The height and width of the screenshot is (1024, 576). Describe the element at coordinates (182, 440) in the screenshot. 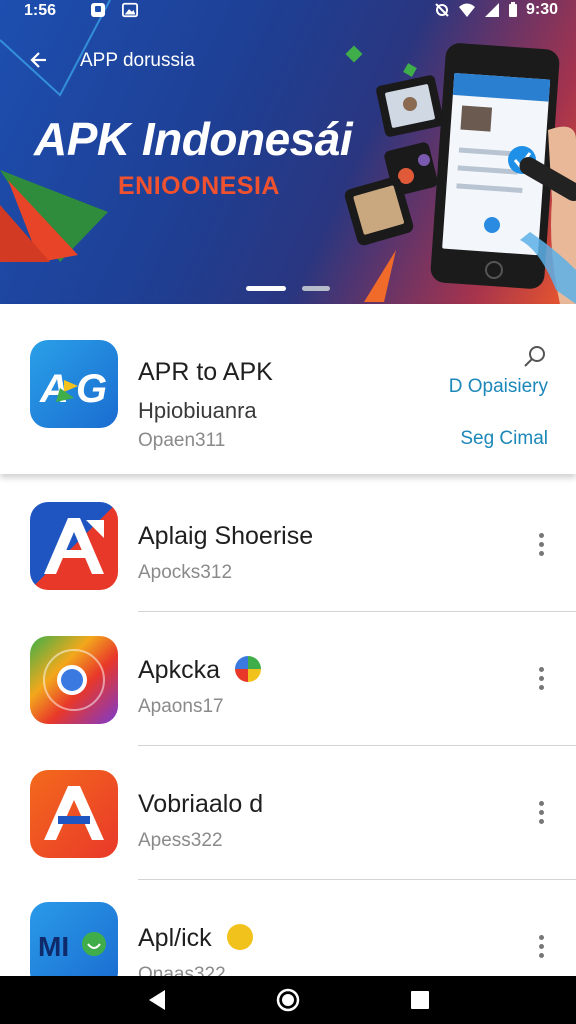

I see `featured-app-meta: Opaen311` at that location.